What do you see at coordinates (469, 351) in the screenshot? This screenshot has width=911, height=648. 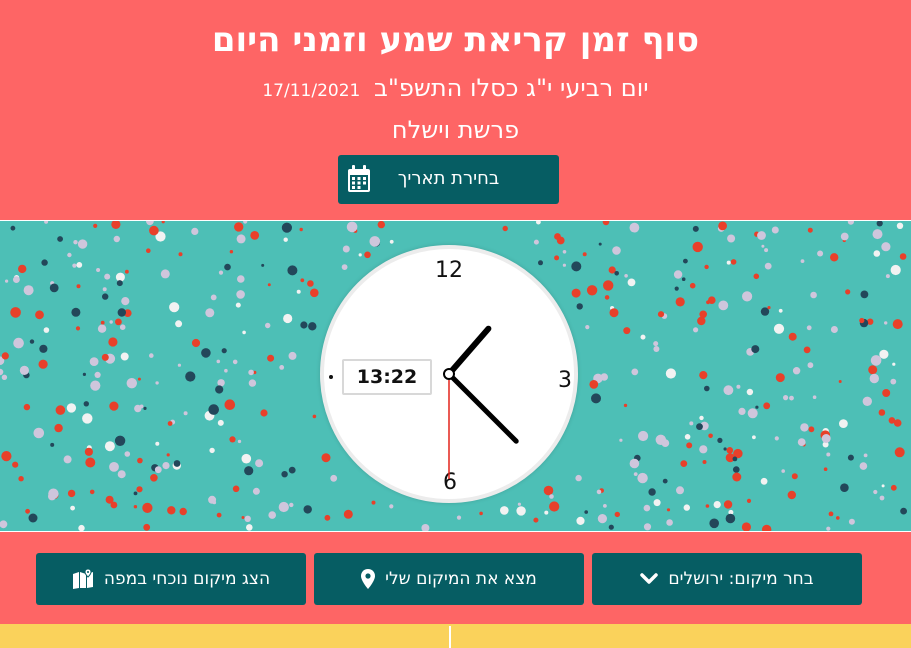 I see `hour-hand` at bounding box center [469, 351].